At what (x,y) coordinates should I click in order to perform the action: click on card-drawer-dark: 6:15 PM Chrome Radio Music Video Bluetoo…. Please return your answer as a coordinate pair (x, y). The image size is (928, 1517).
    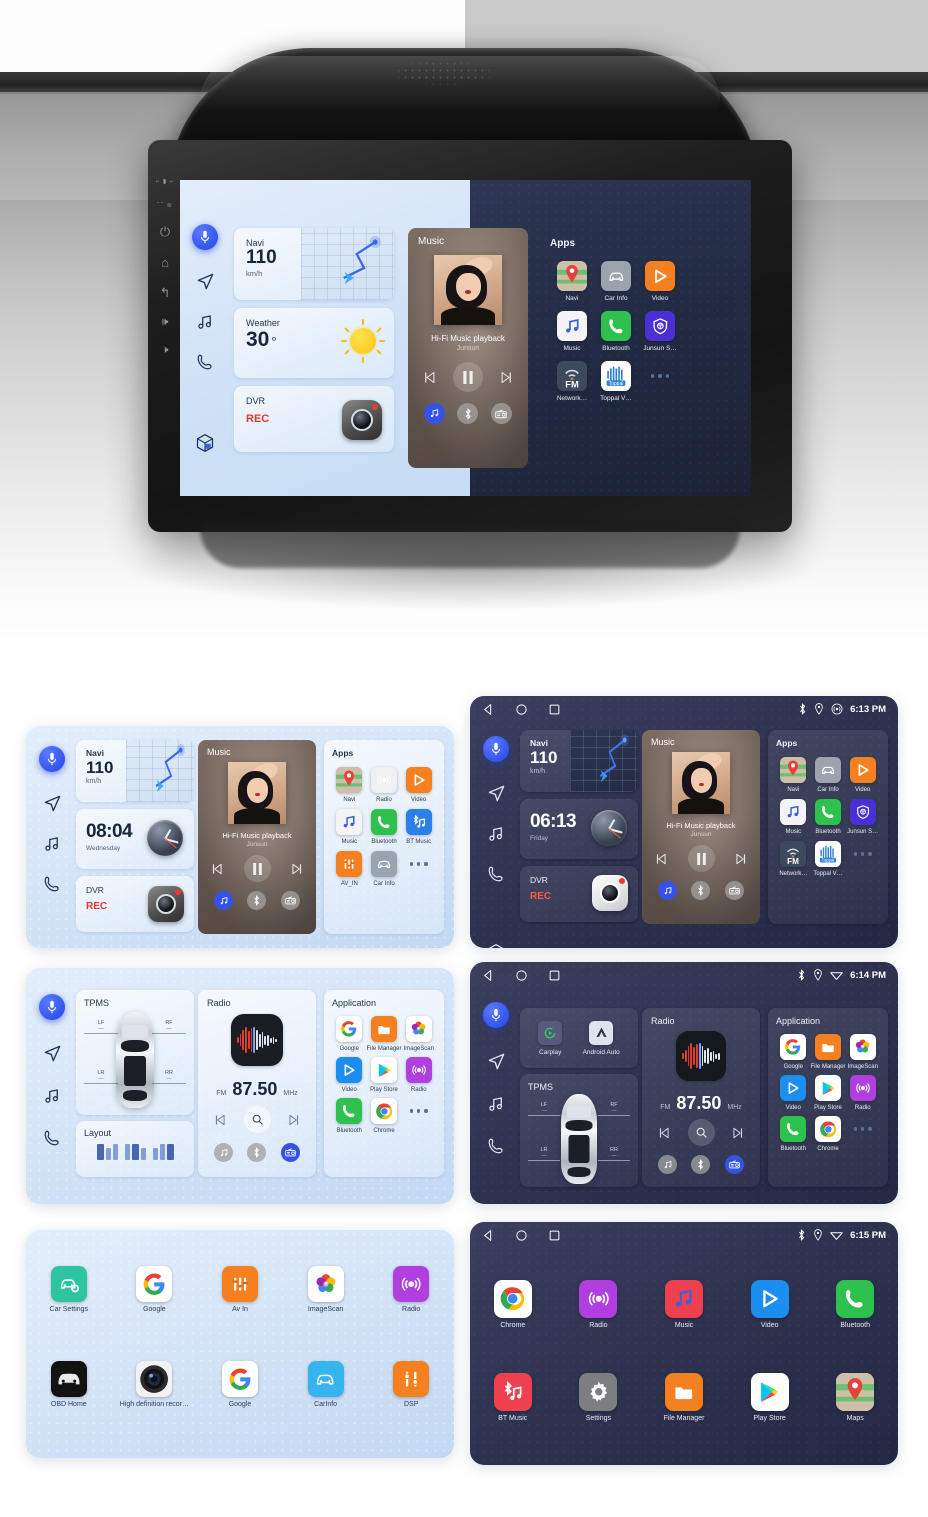
    Looking at the image, I should click on (684, 1343).